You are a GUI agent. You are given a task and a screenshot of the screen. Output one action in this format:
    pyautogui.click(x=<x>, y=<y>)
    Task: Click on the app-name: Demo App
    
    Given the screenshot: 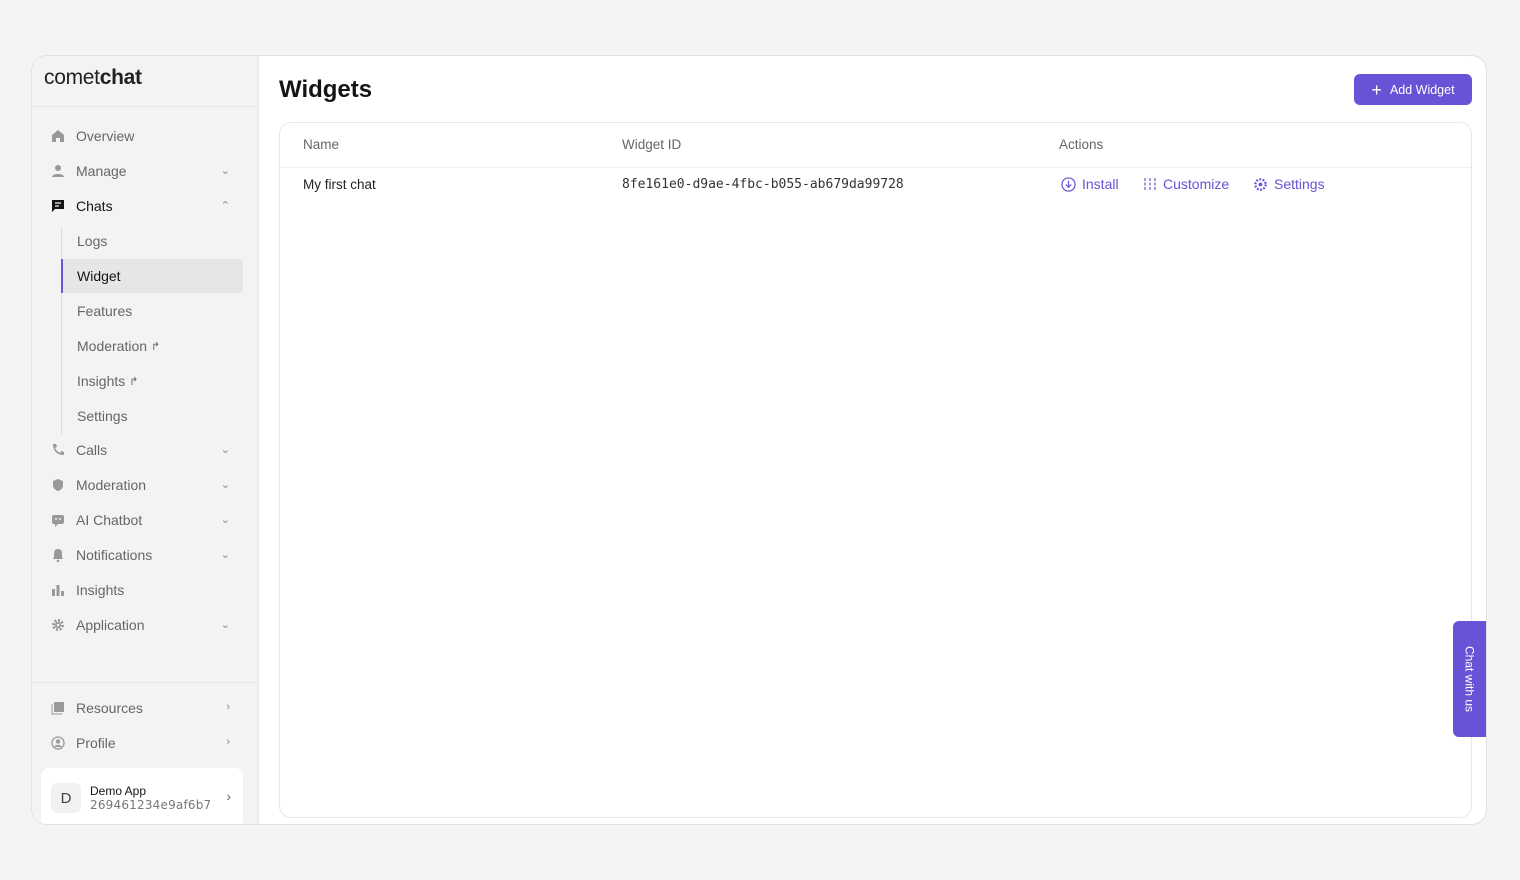 What is the action you would take?
    pyautogui.click(x=118, y=791)
    